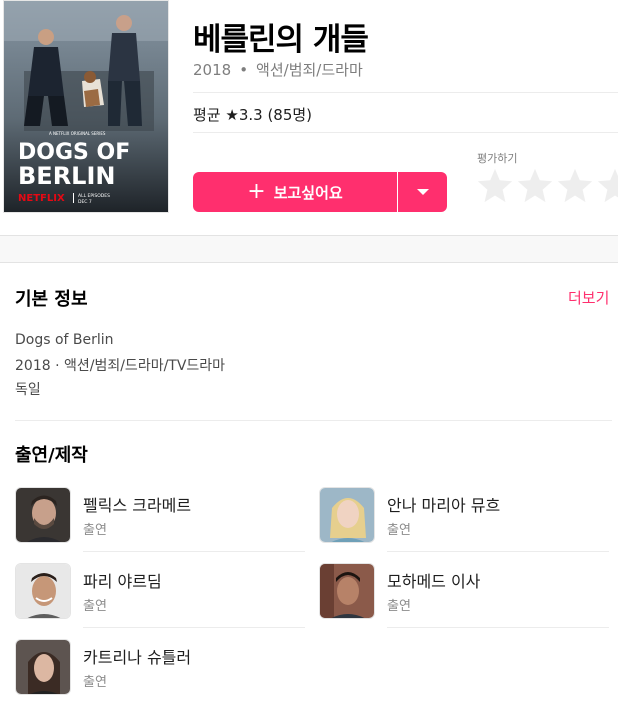  What do you see at coordinates (434, 581) in the screenshot?
I see `cast-name: 모하메드 이사` at bounding box center [434, 581].